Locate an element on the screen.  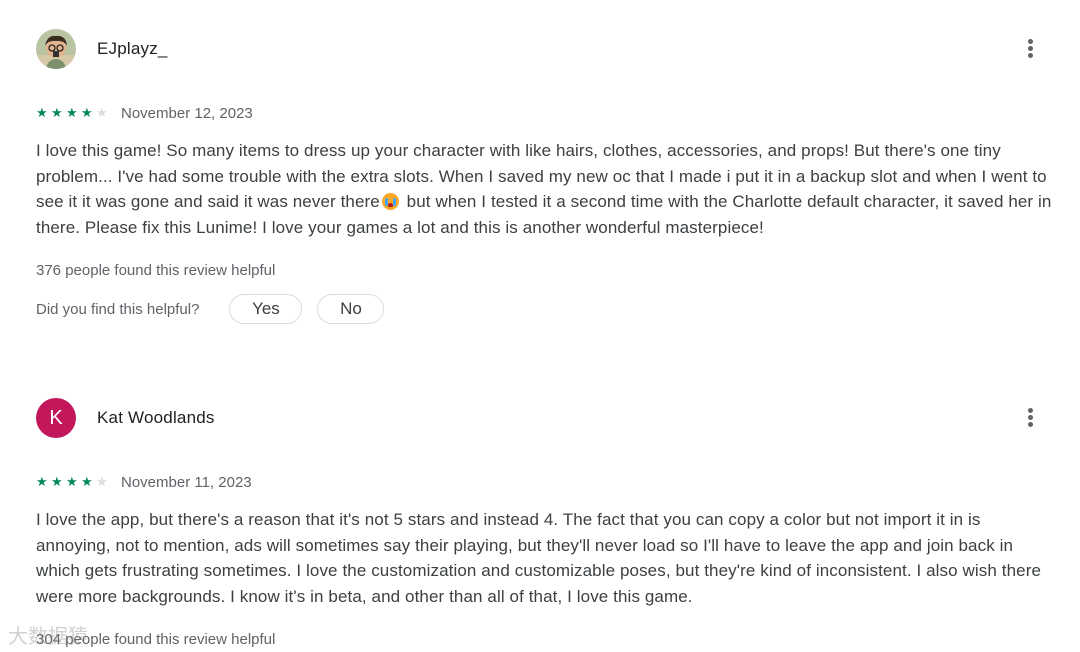
no-button: No is located at coordinates (351, 309).